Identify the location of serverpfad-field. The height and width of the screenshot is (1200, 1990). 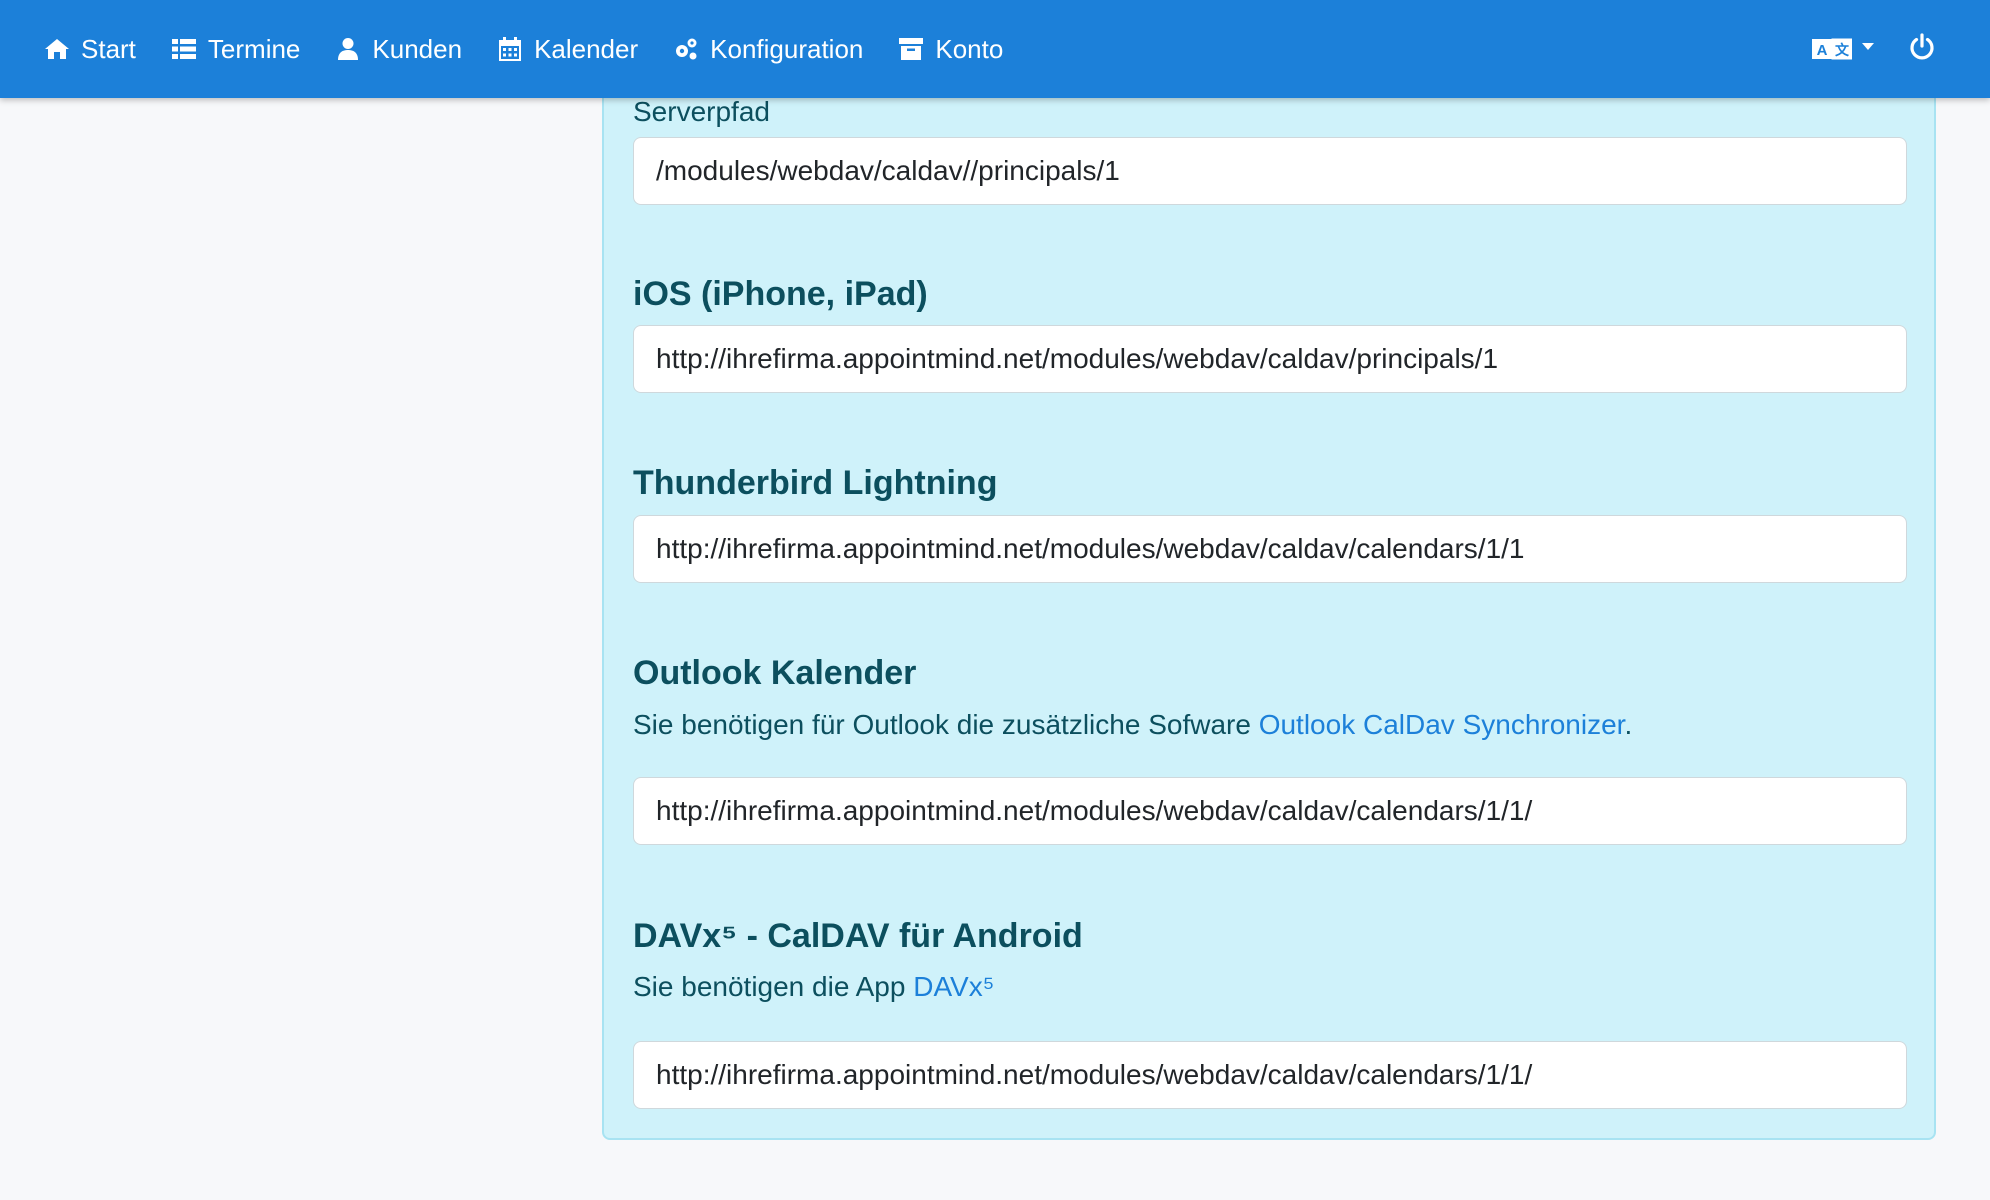
(1270, 171).